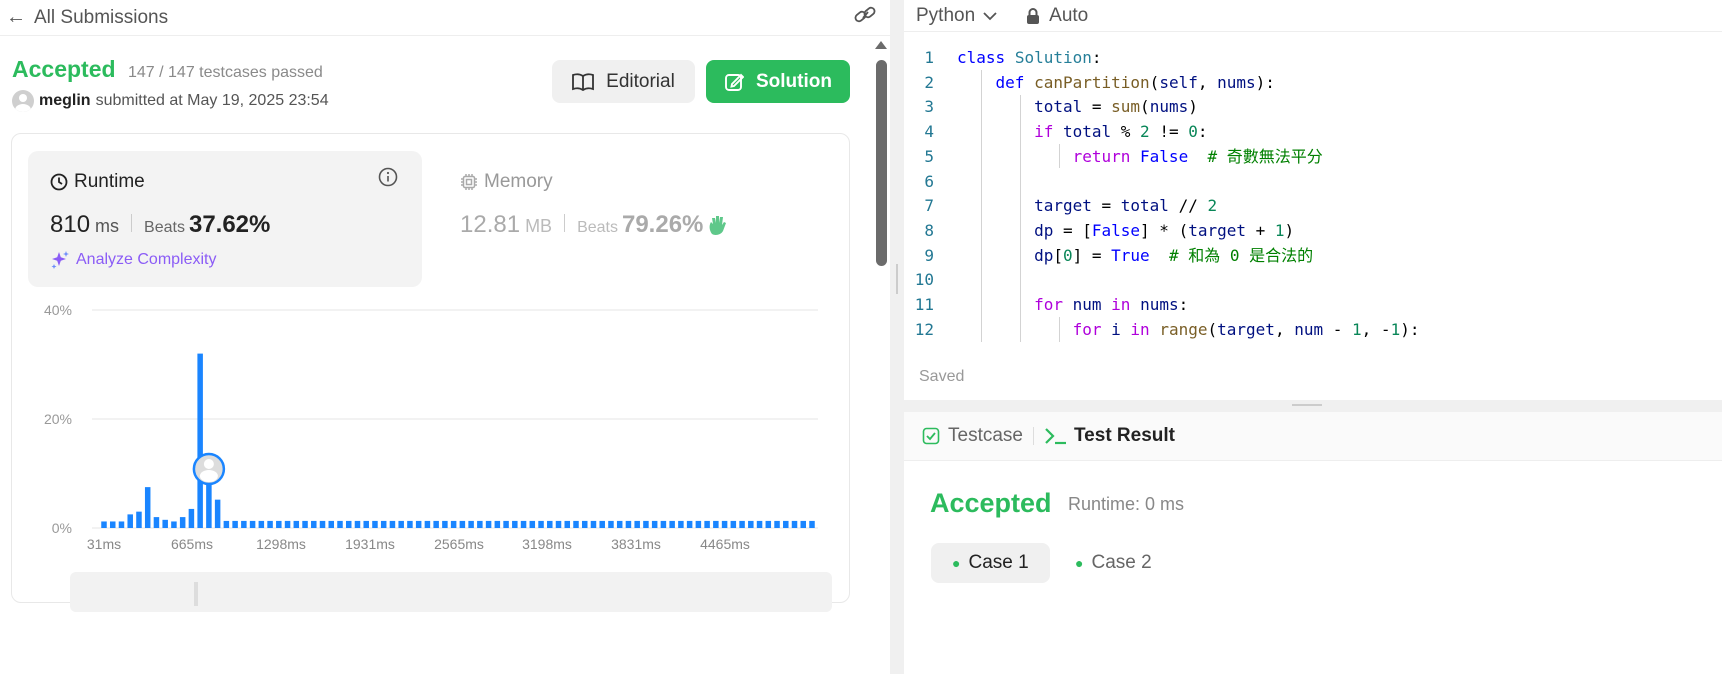  I want to click on solution-button: Solution, so click(778, 81).